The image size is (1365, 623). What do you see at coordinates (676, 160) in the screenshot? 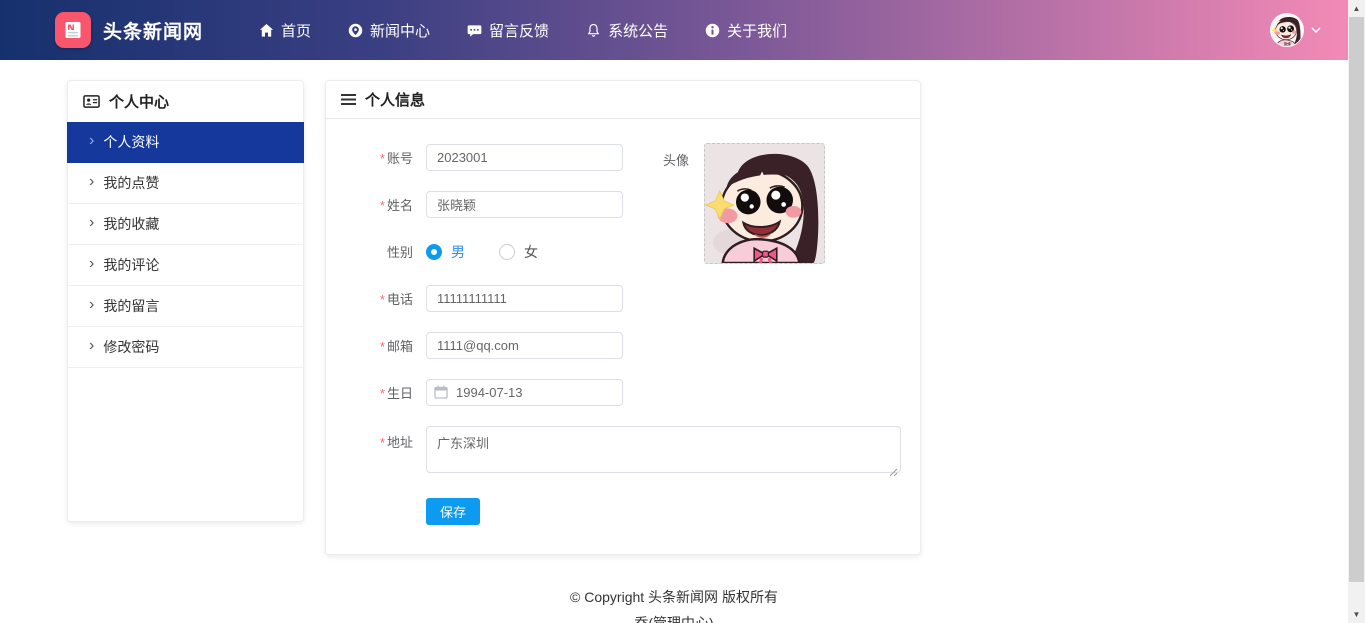
I see `avatar-label: 头像` at bounding box center [676, 160].